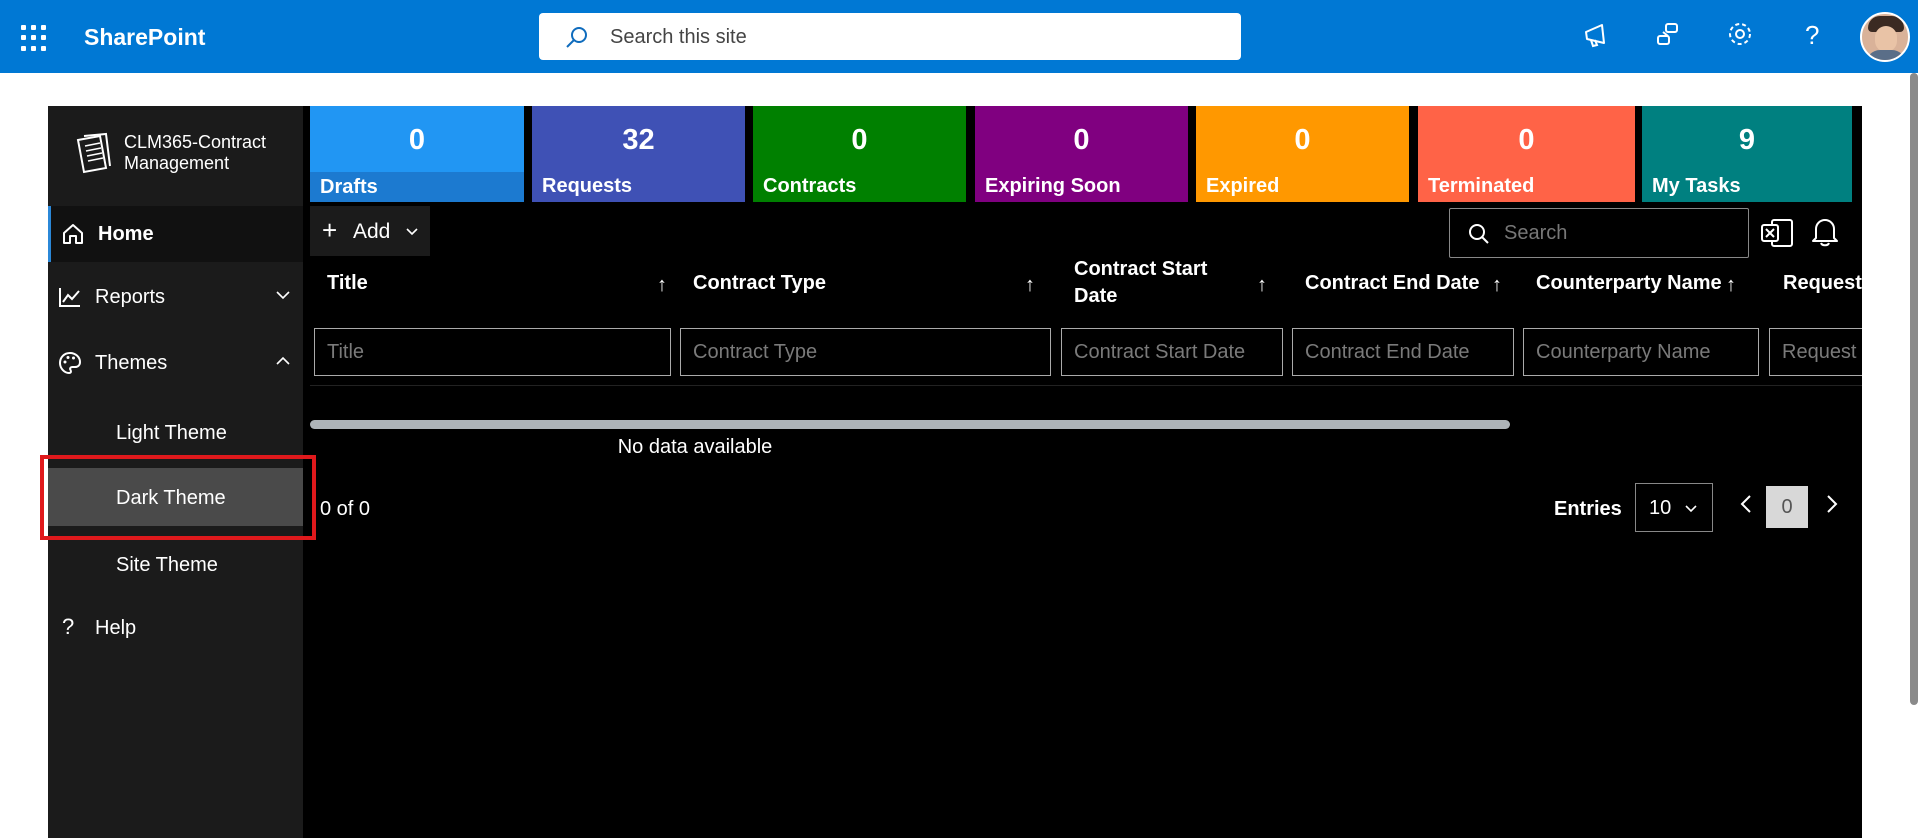 The image size is (1918, 838). I want to click on sidebar-item-site-theme: Site Theme, so click(175, 564).